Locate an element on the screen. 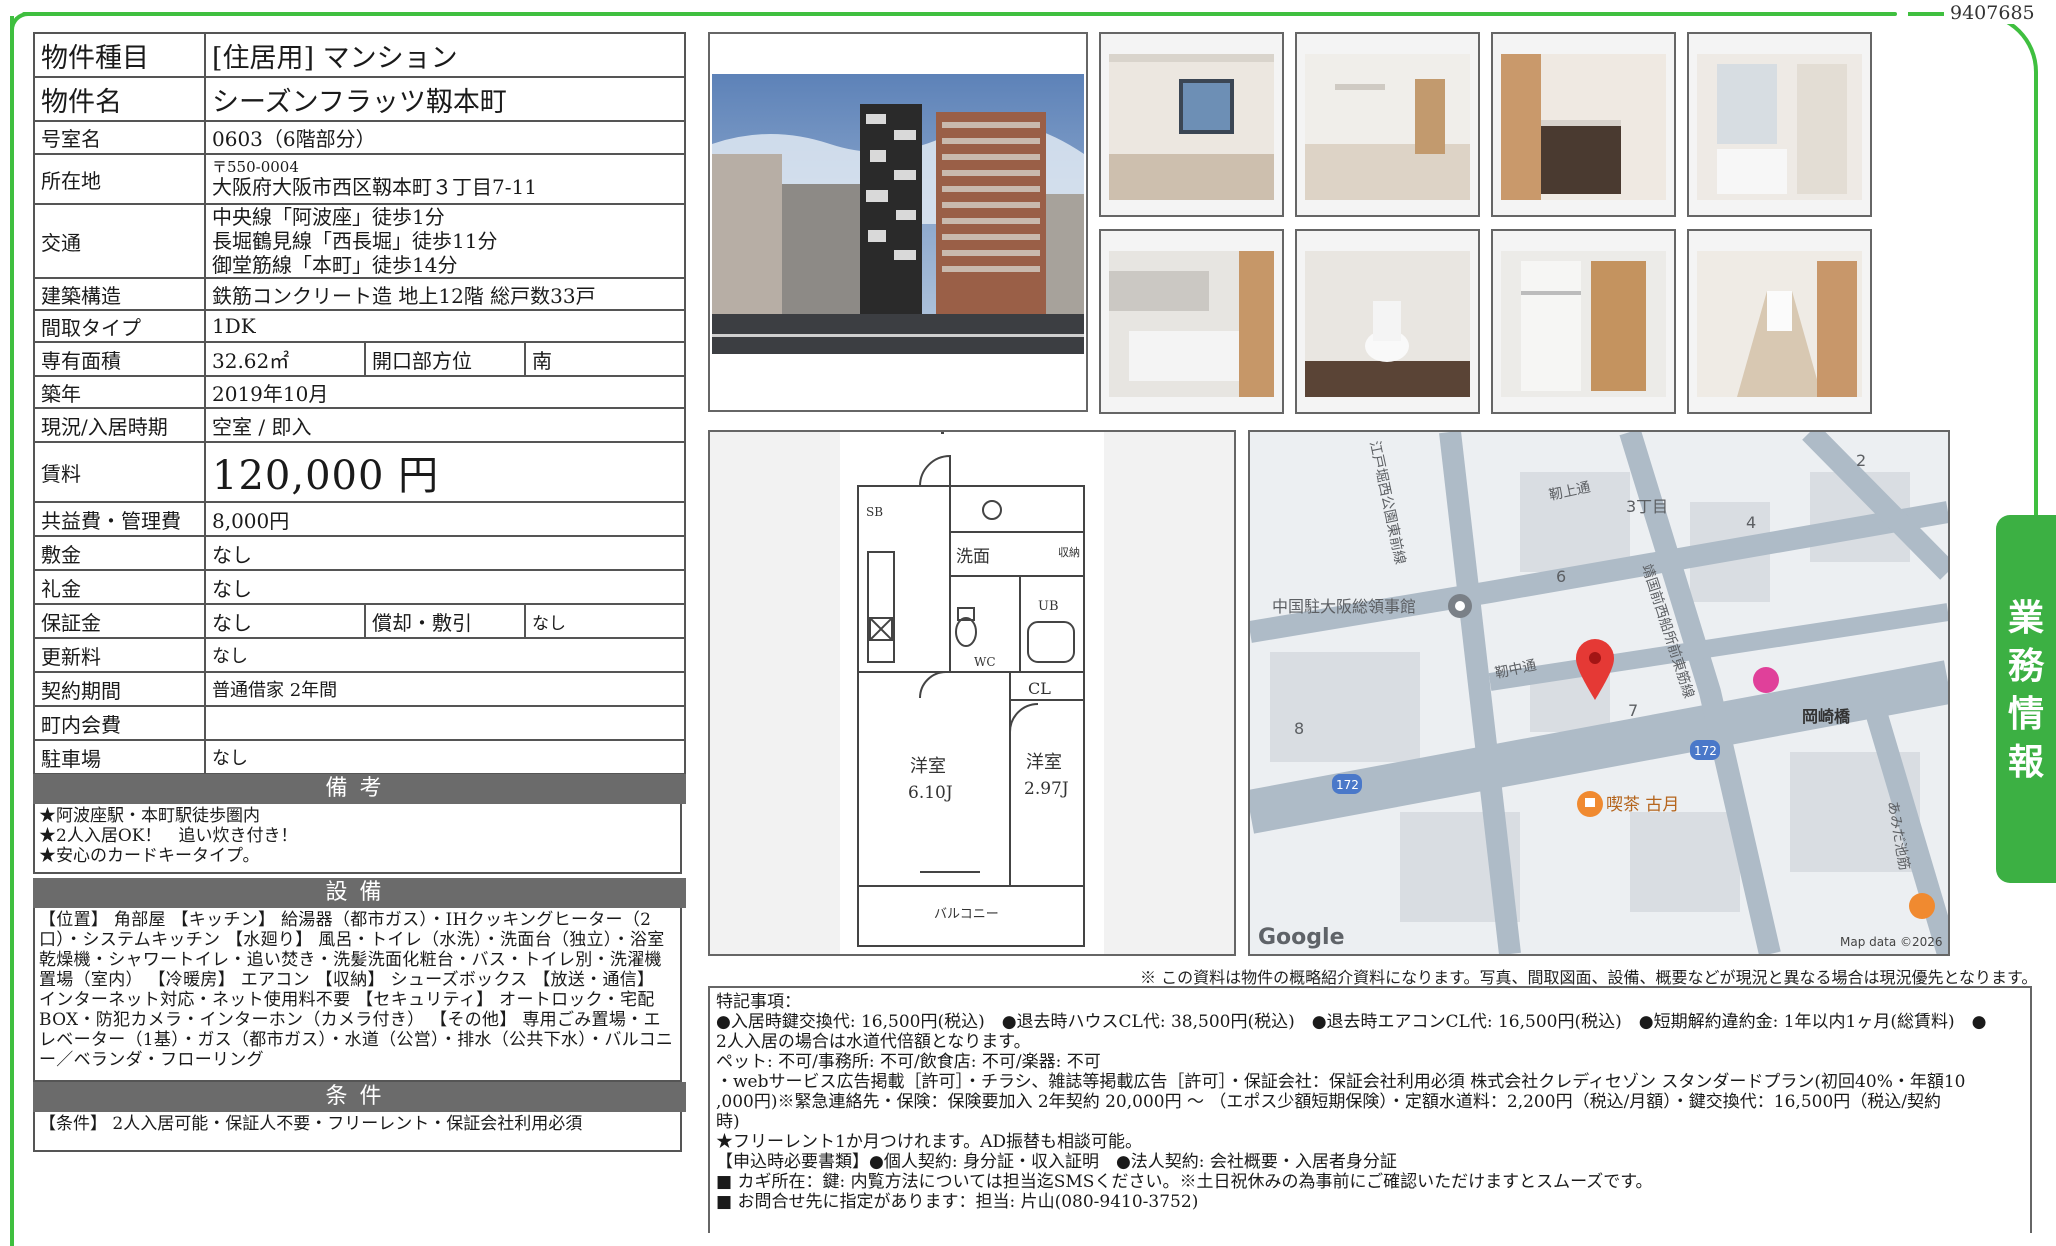 The image size is (2056, 1246). photo-thumbnail-room is located at coordinates (1387, 124).